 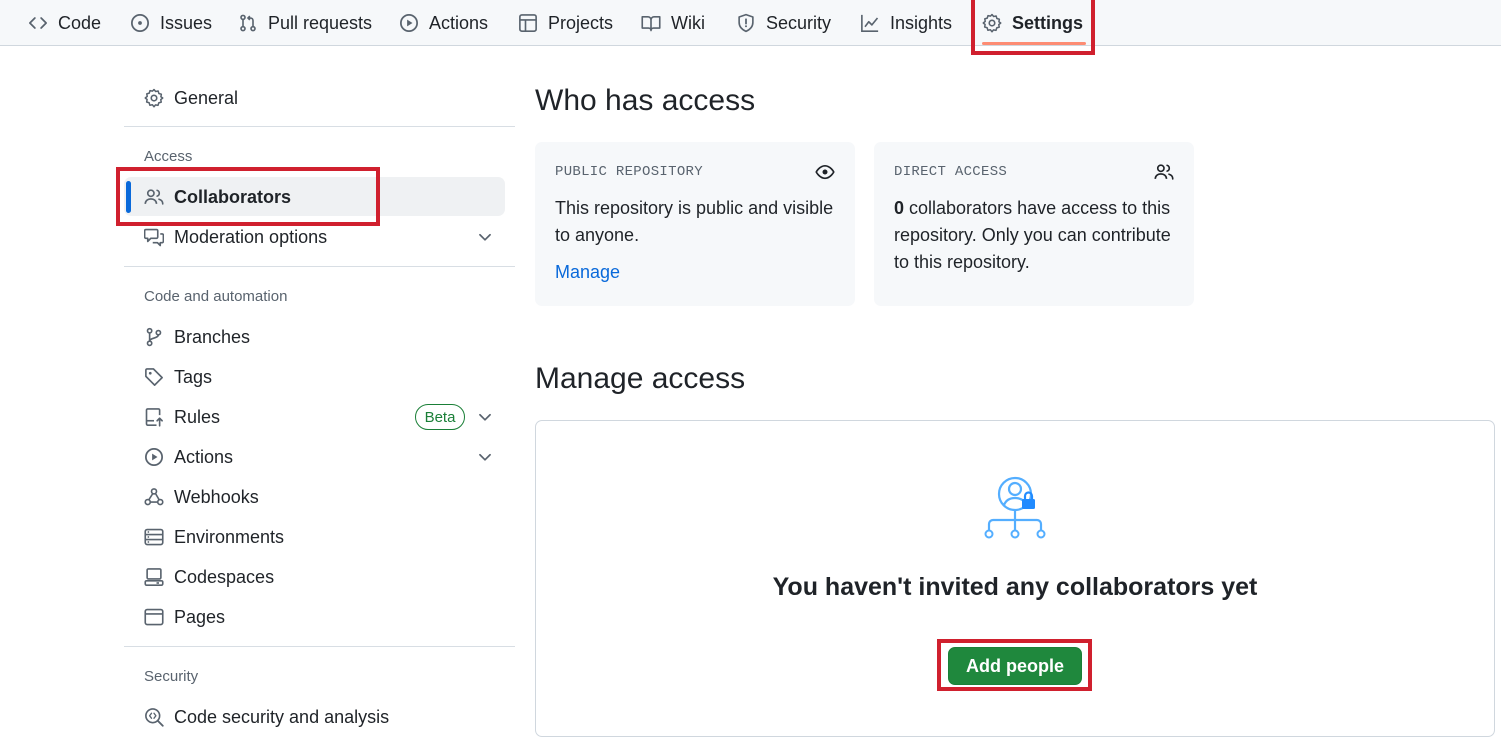 I want to click on sidebar-item-pages: Pages, so click(x=324, y=617).